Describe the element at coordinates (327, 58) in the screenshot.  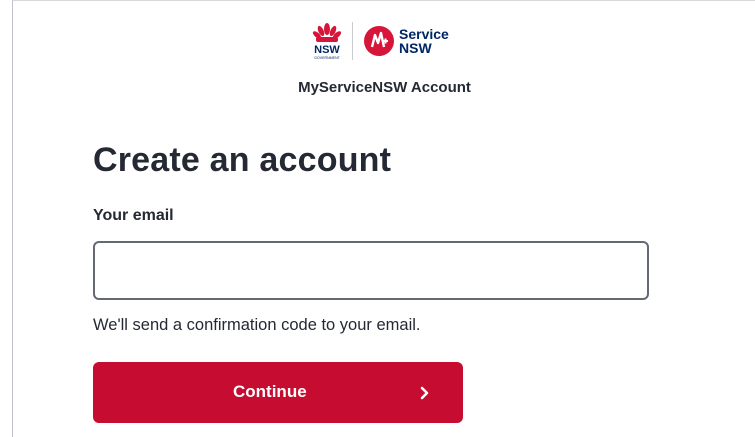
I see `nsw-logo-subtext: GOVERNMENT` at that location.